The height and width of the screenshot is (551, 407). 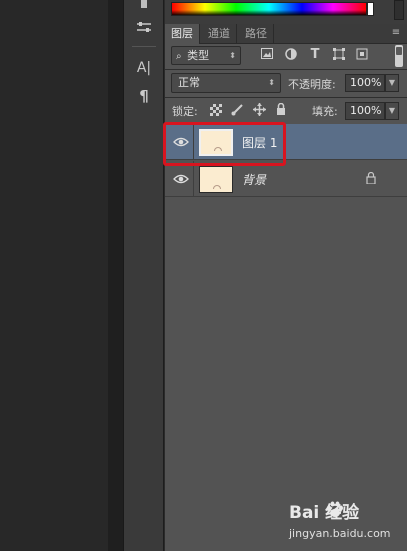 I want to click on lock-row: 锁定: 填充: 100% ▼, so click(x=286, y=111).